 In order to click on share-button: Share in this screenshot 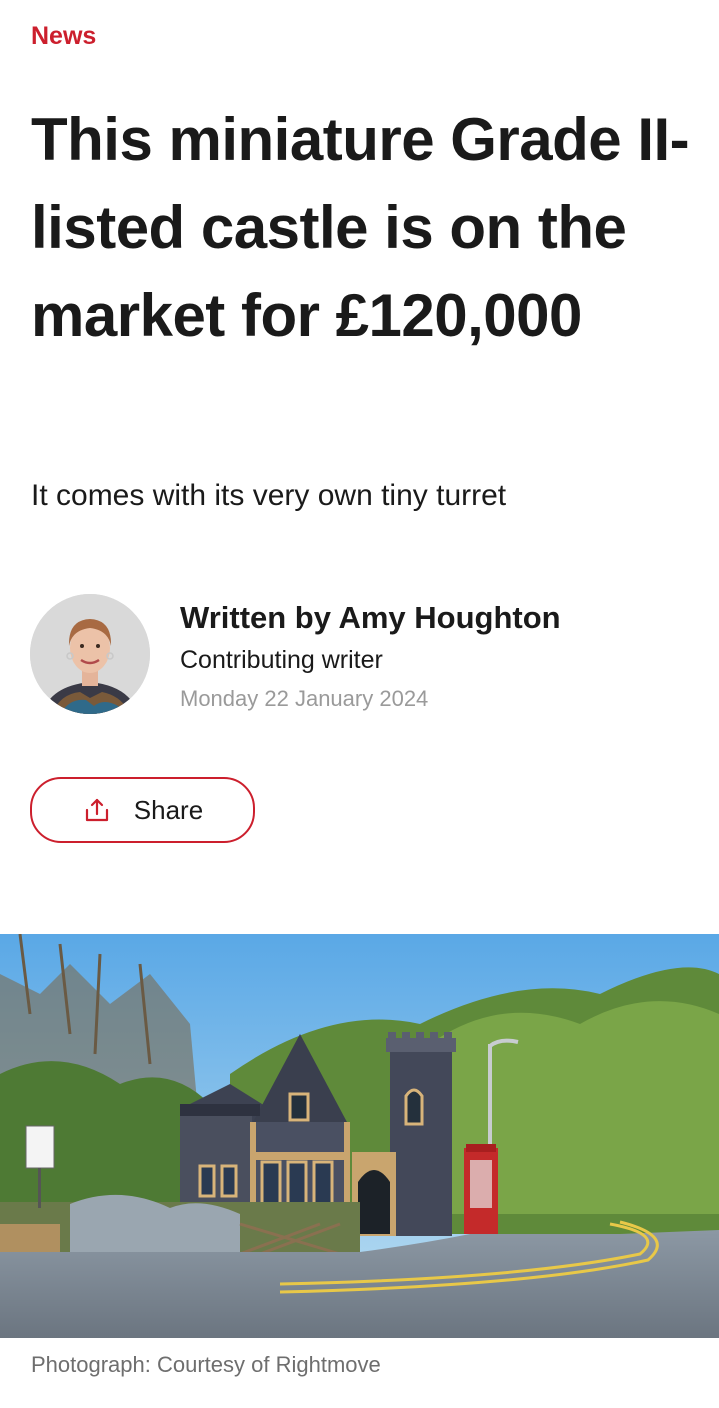, I will do `click(142, 810)`.